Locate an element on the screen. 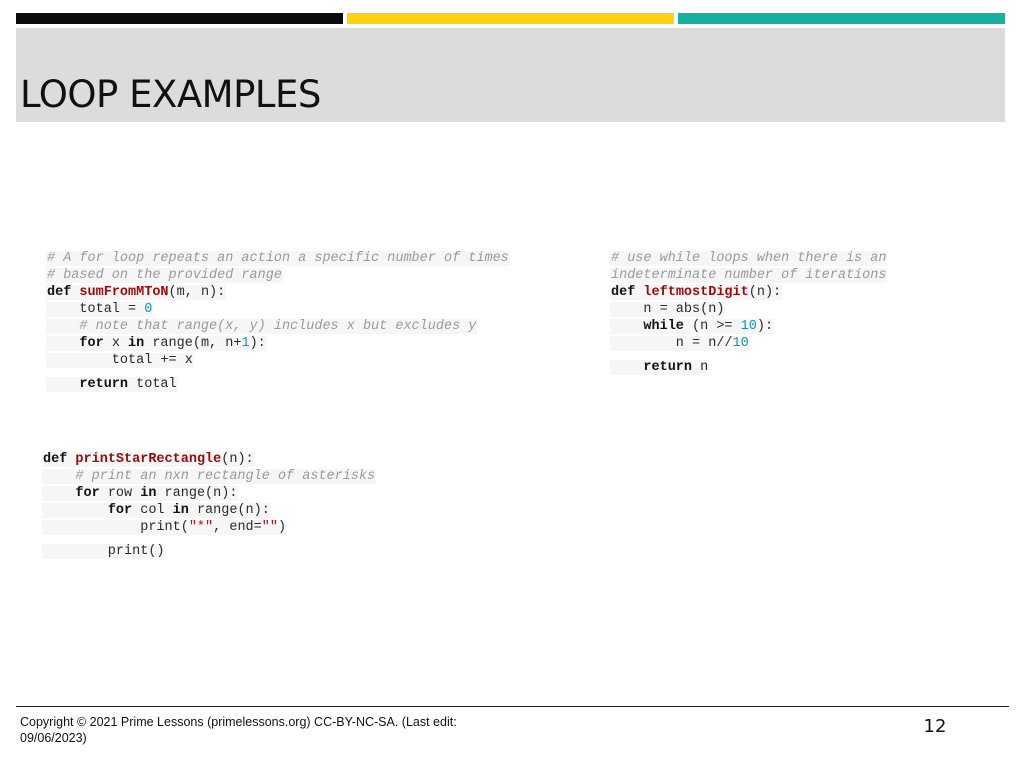  code-token: sumFromMToN is located at coordinates (124, 292).